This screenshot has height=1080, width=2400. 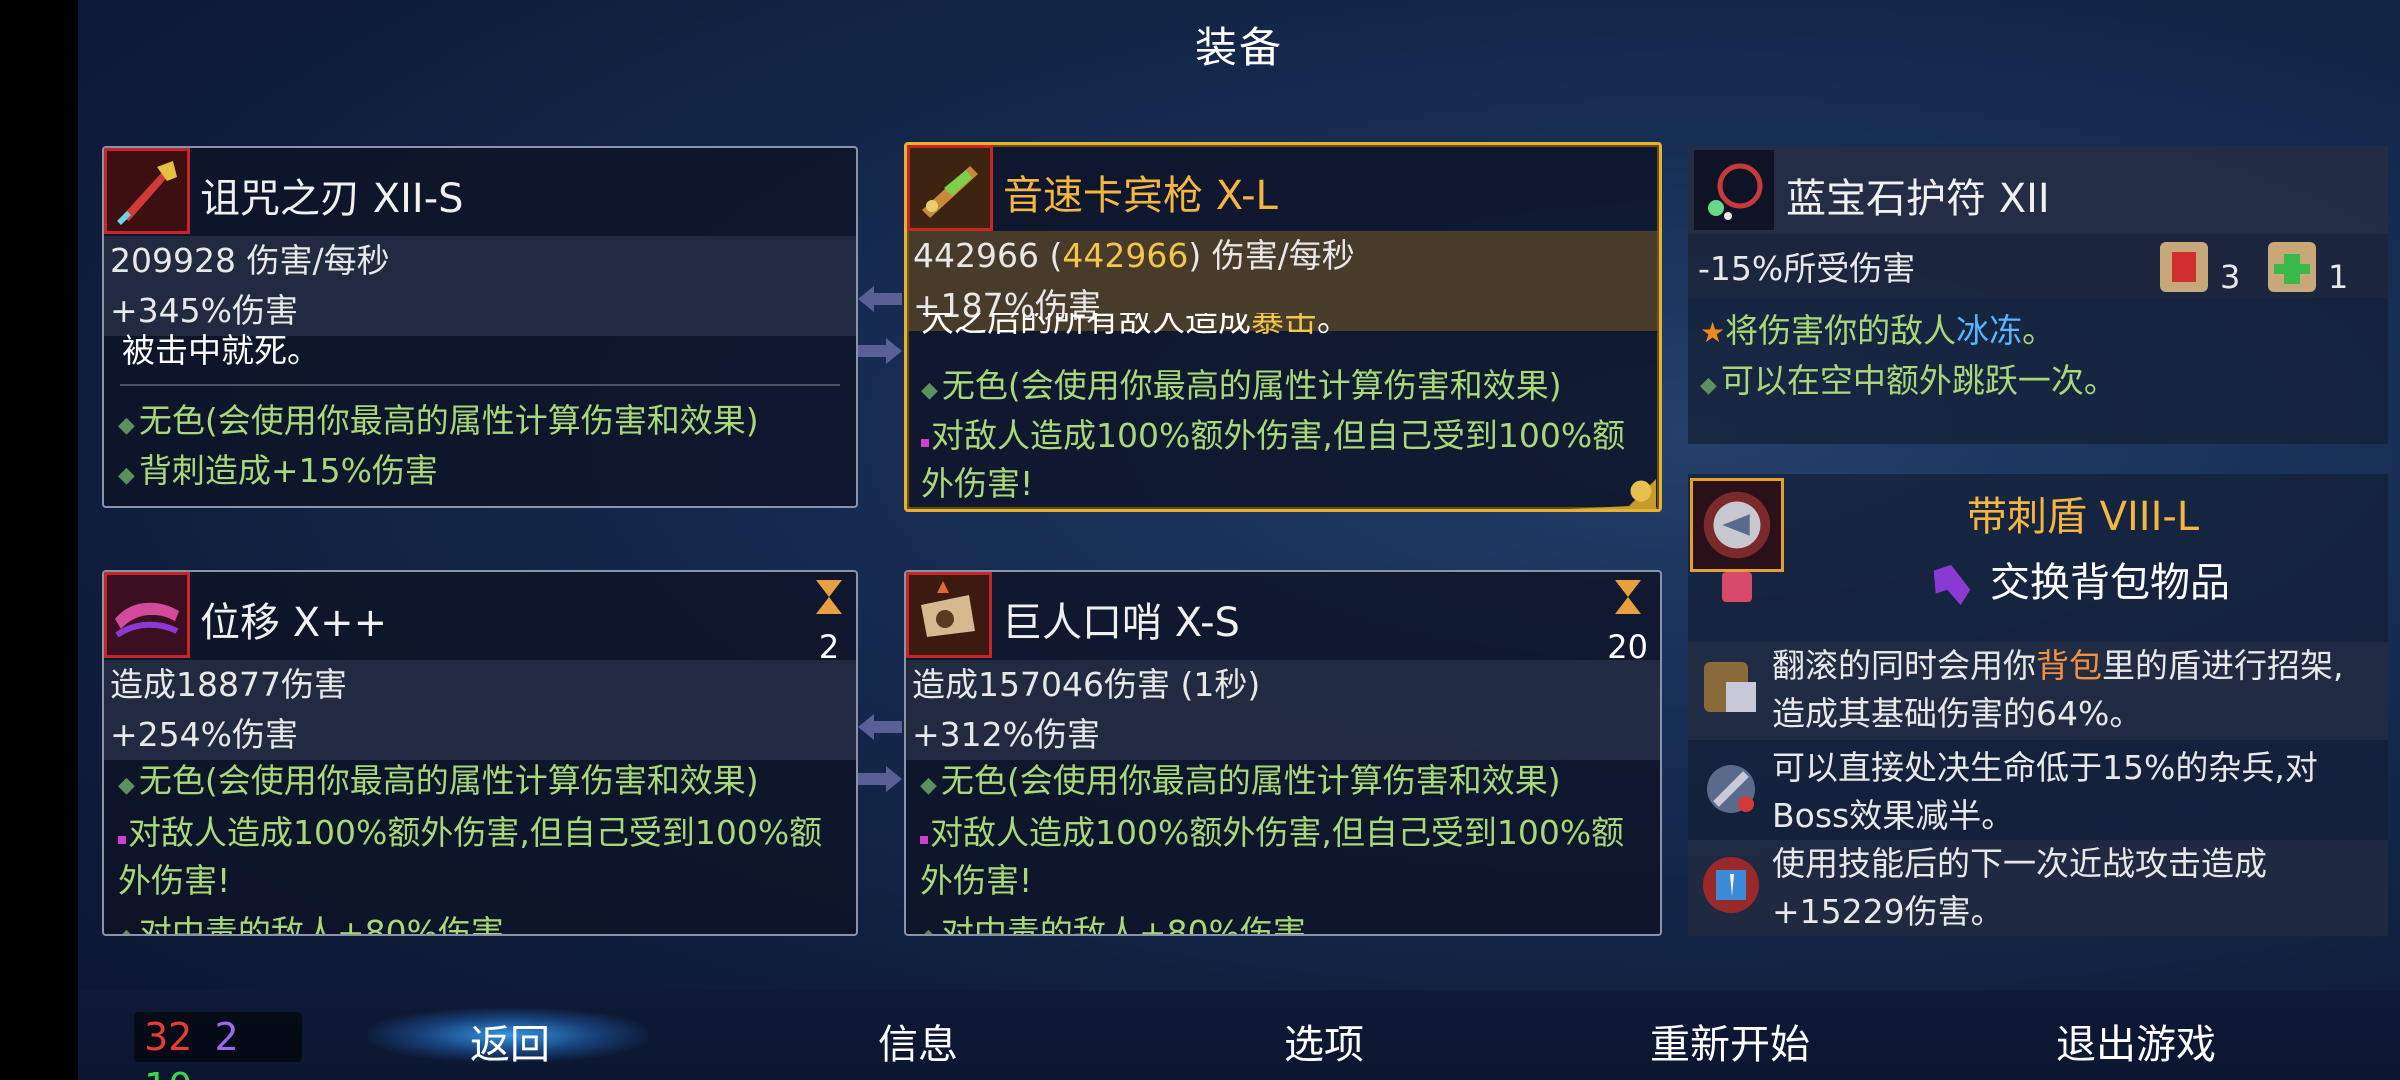 What do you see at coordinates (1713, 332) in the screenshot?
I see `star-icon: ★` at bounding box center [1713, 332].